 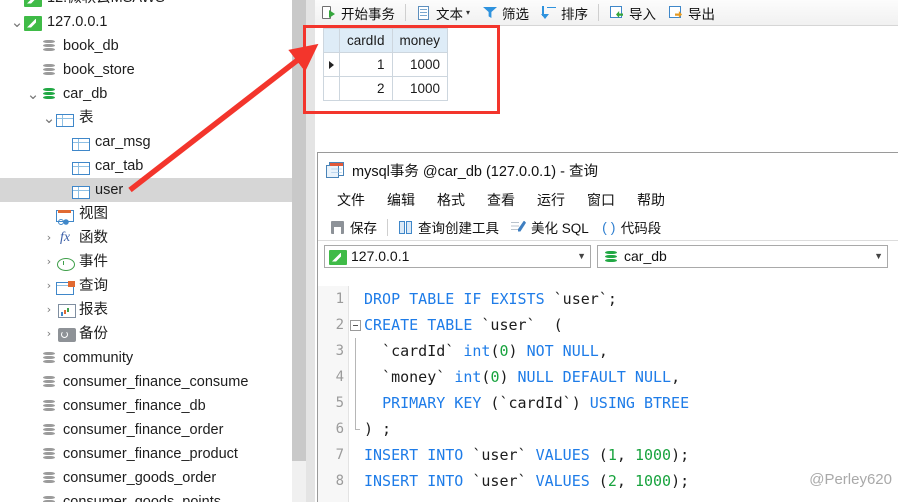 What do you see at coordinates (631, 429) in the screenshot?
I see `code-line: ) ;` at bounding box center [631, 429].